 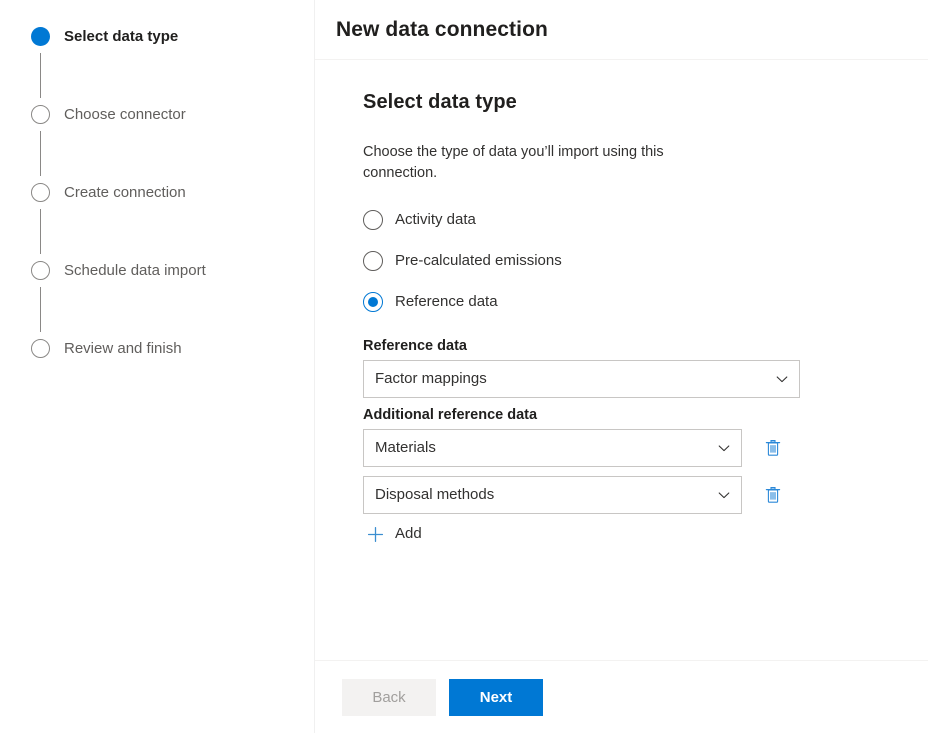 What do you see at coordinates (621, 30) in the screenshot?
I see `panel-header: New data connection` at bounding box center [621, 30].